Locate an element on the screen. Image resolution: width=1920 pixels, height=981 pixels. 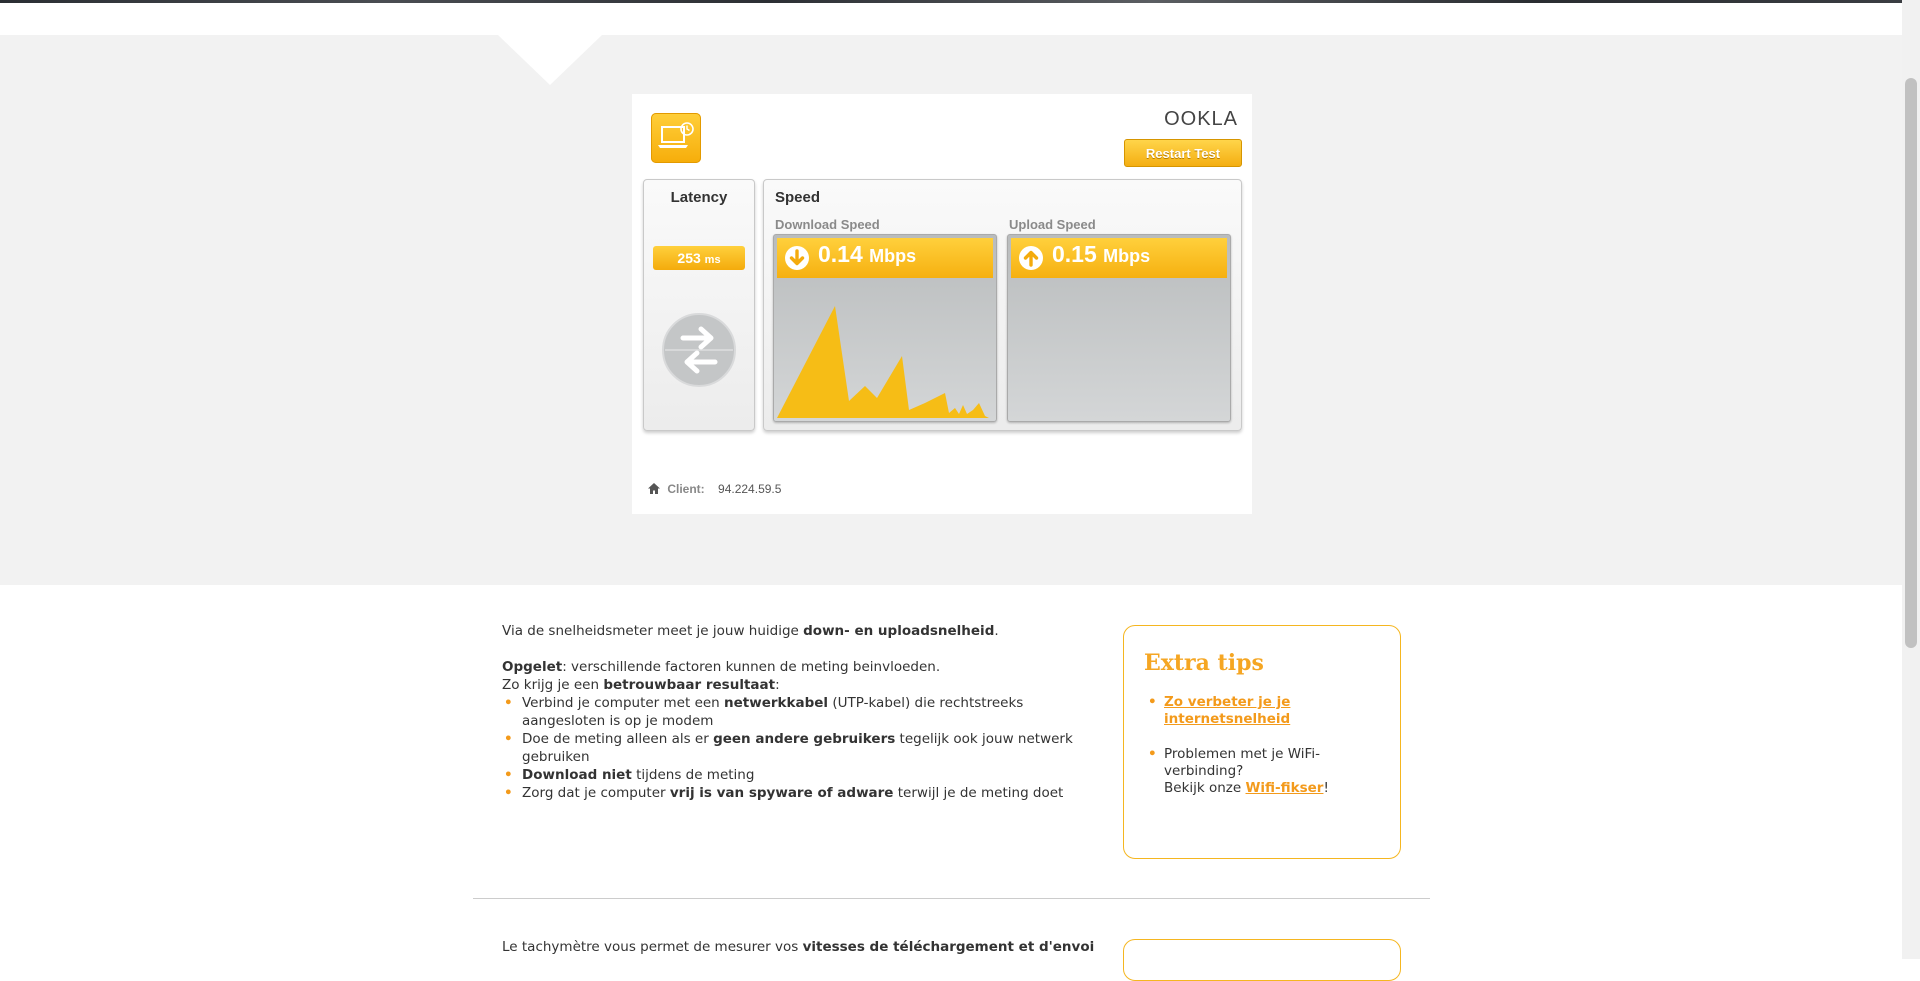
upload-gauge: 0.15 Mbps is located at coordinates (1119, 328).